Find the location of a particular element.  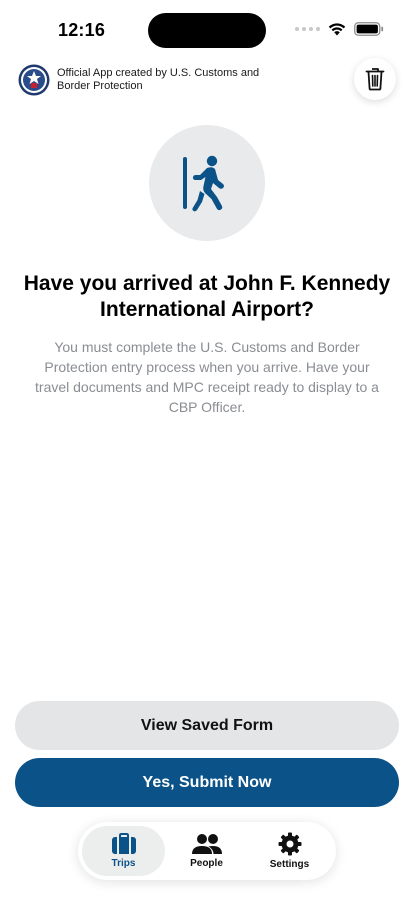

delete-trip-button is located at coordinates (375, 79).